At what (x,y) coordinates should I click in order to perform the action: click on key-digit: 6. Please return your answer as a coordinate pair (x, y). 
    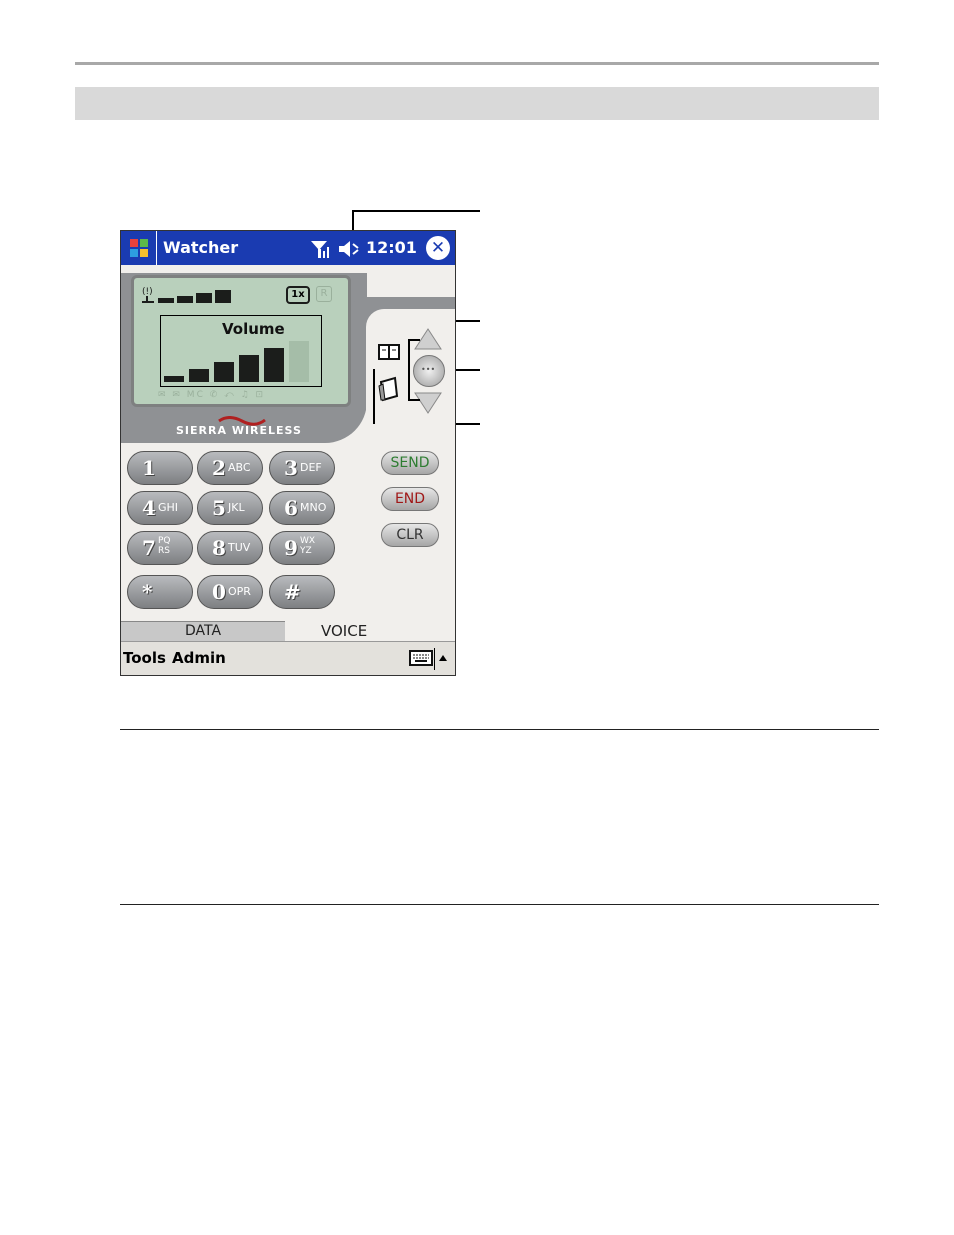
    Looking at the image, I should click on (291, 508).